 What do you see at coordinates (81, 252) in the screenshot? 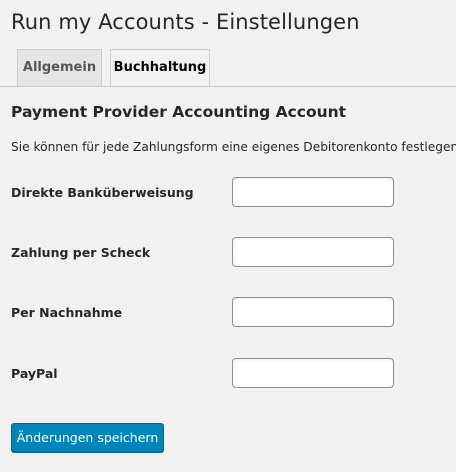
I see `cheque-label: Zahlung per Scheck` at bounding box center [81, 252].